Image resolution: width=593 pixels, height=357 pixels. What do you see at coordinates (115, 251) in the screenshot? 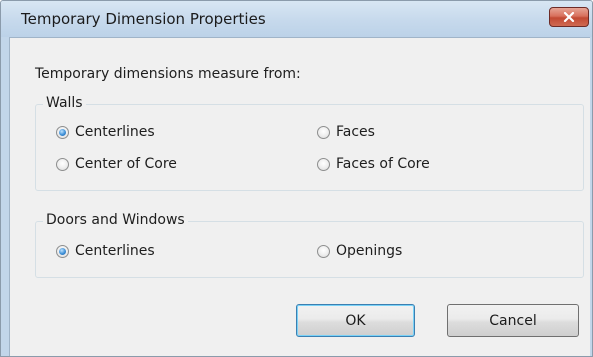
I see `doors-centerlines-label: Centerlines` at bounding box center [115, 251].